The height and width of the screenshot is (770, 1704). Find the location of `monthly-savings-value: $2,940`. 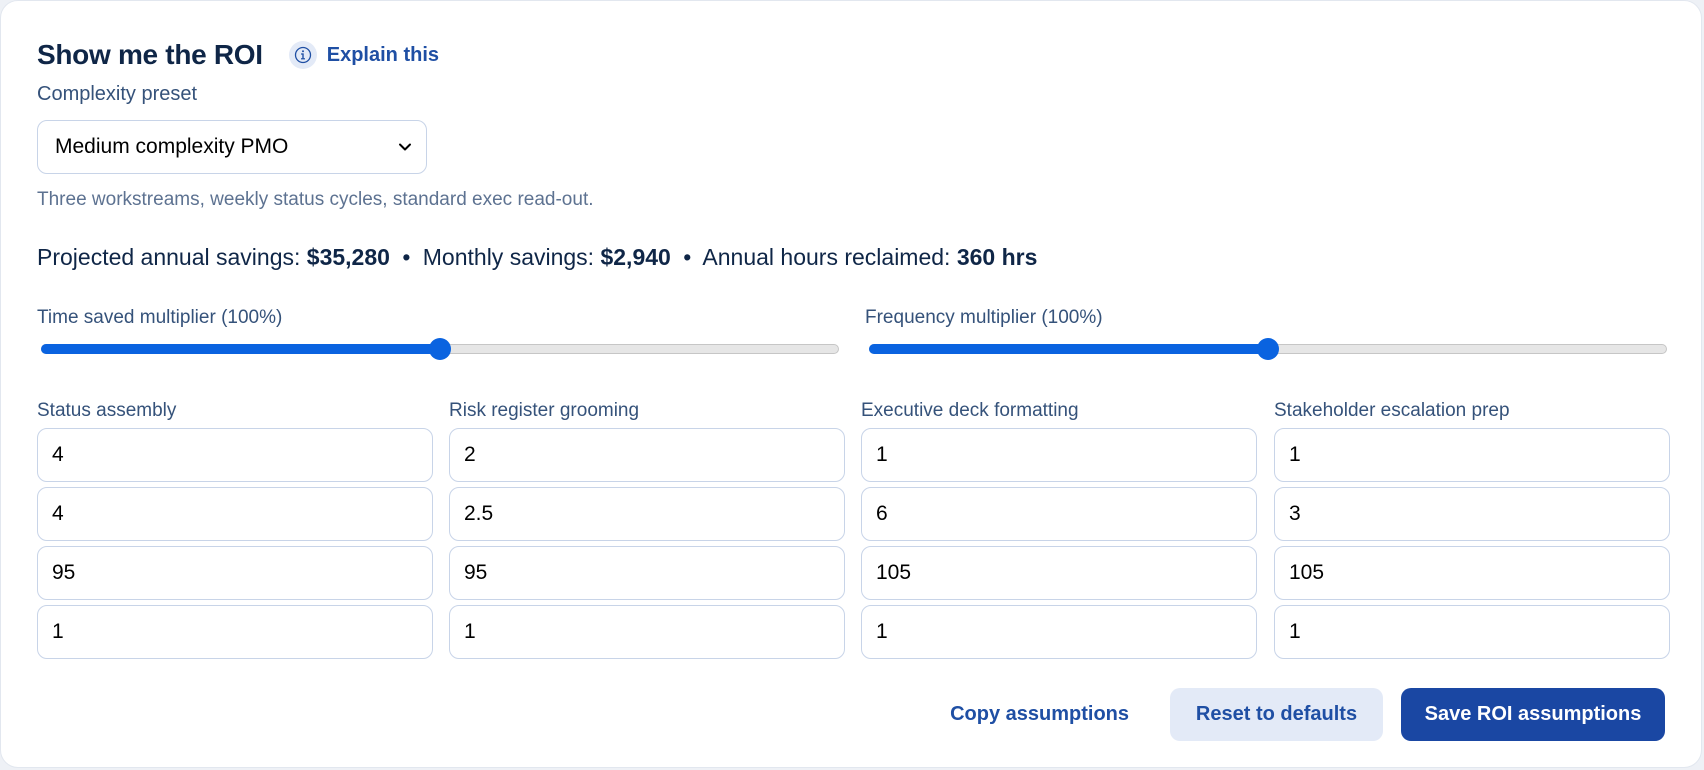

monthly-savings-value: $2,940 is located at coordinates (635, 257).